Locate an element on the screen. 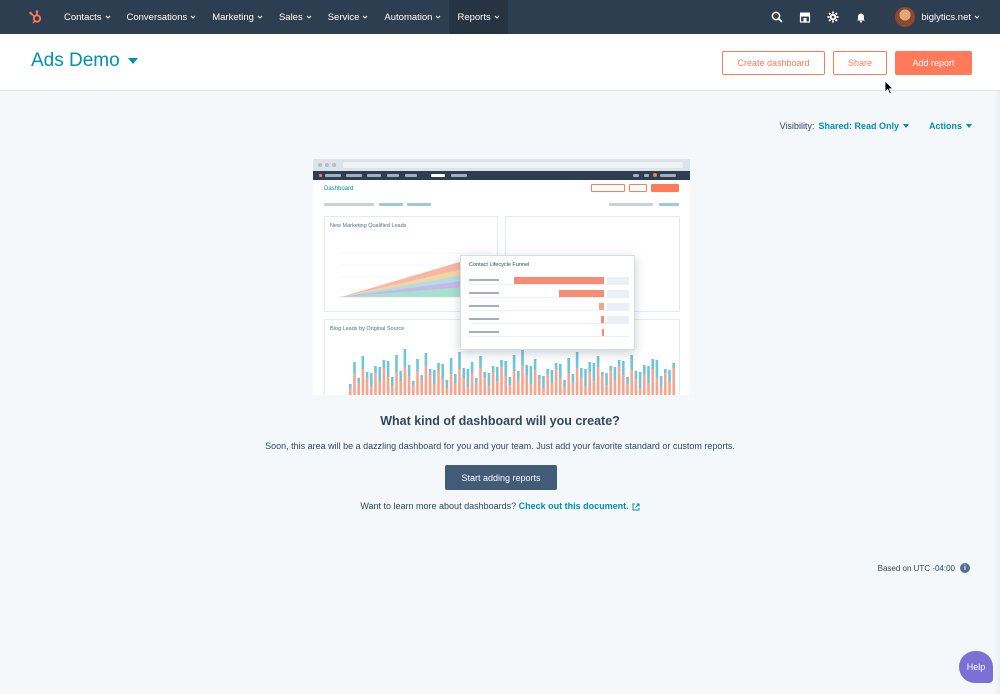  add-report-button: Add report is located at coordinates (933, 63).